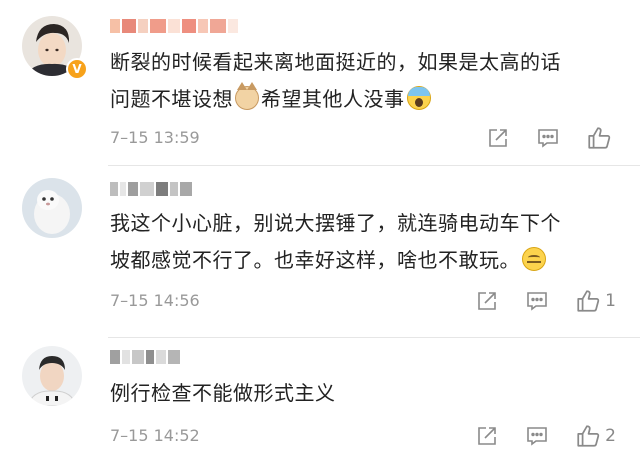  I want to click on comment-actions, so click(551, 138).